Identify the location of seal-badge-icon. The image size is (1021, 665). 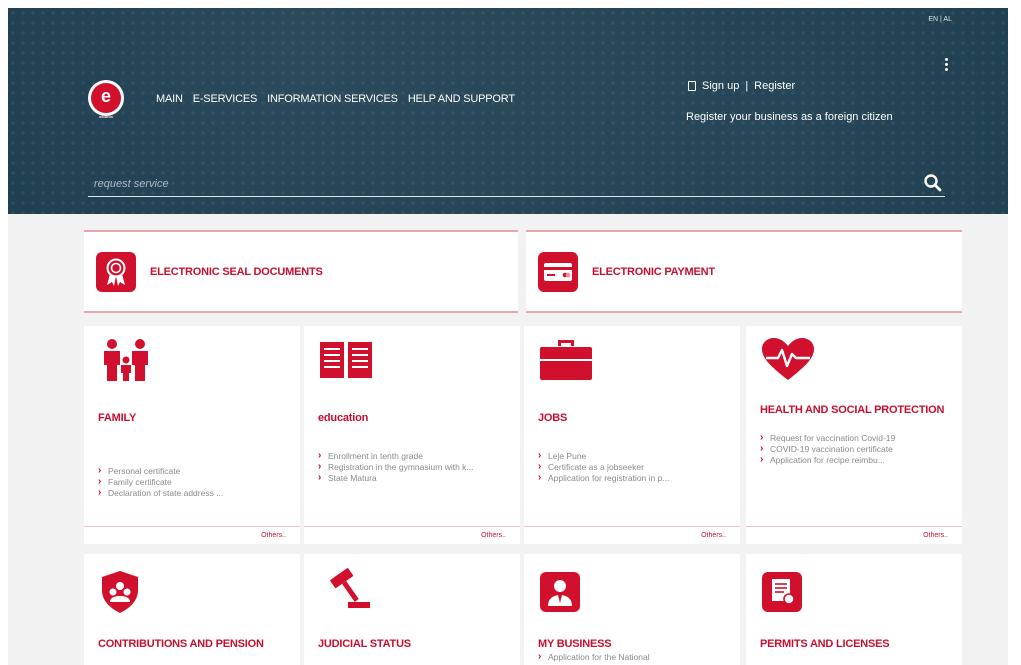
(116, 271).